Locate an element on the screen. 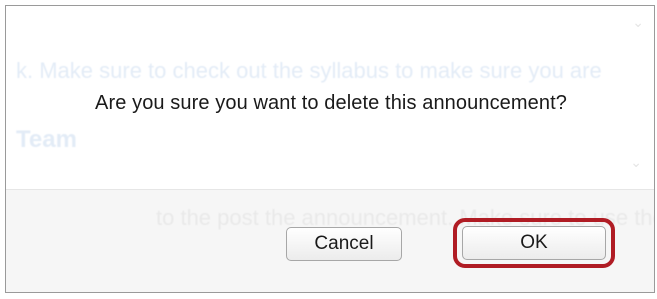 Image resolution: width=657 pixels, height=299 pixels. background-text-line: Team is located at coordinates (46, 139).